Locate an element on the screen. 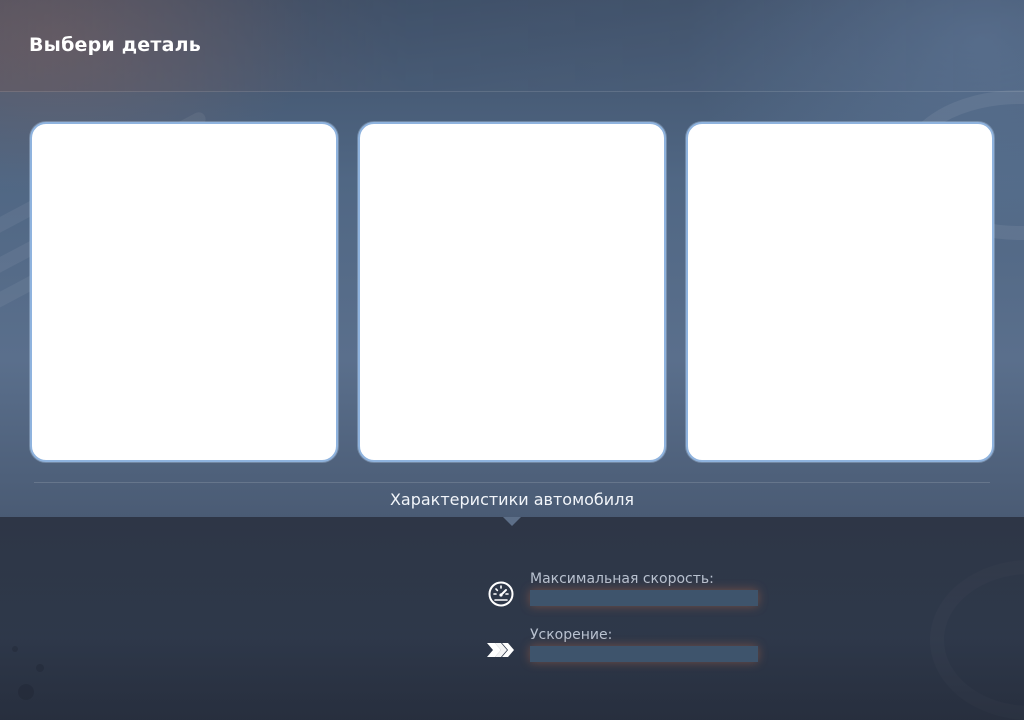 The image size is (1024, 720). header: Выбери деталь is located at coordinates (512, 46).